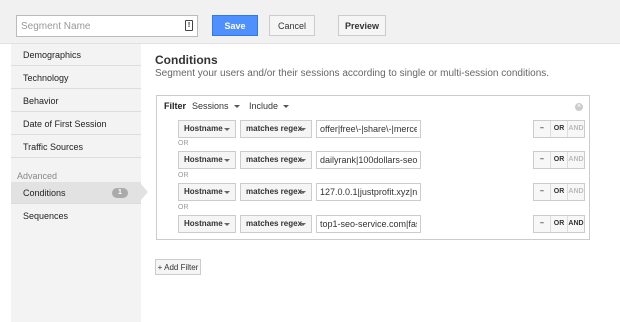 The width and height of the screenshot is (620, 322). What do you see at coordinates (189, 25) in the screenshot?
I see `segment-name-info-icon: !` at bounding box center [189, 25].